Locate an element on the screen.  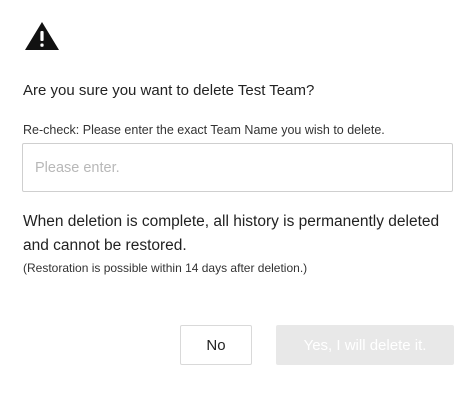
no-button: No is located at coordinates (216, 345).